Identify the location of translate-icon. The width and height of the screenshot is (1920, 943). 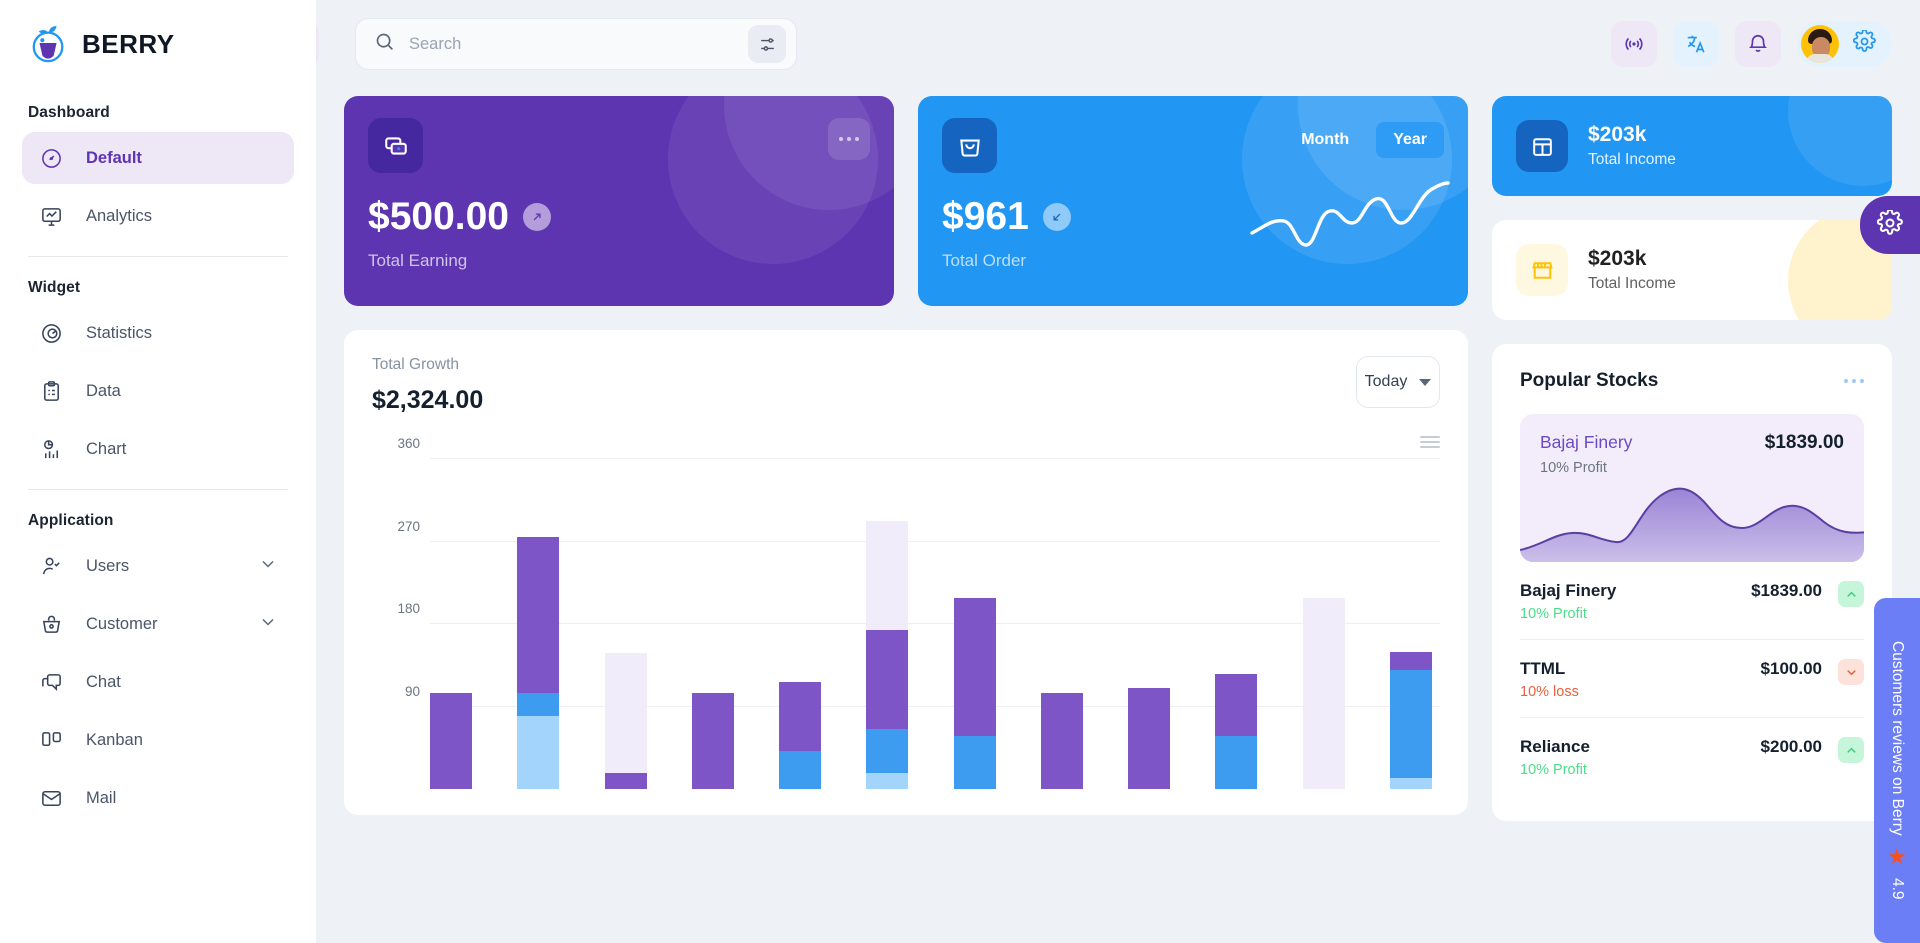
(1696, 44).